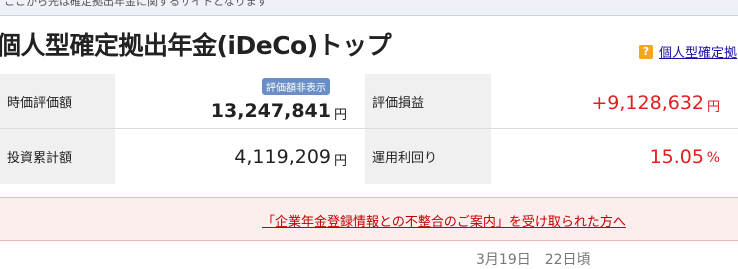 Image resolution: width=738 pixels, height=269 pixels. I want to click on gain-value-cell: +9,128,632 円, so click(614, 101).